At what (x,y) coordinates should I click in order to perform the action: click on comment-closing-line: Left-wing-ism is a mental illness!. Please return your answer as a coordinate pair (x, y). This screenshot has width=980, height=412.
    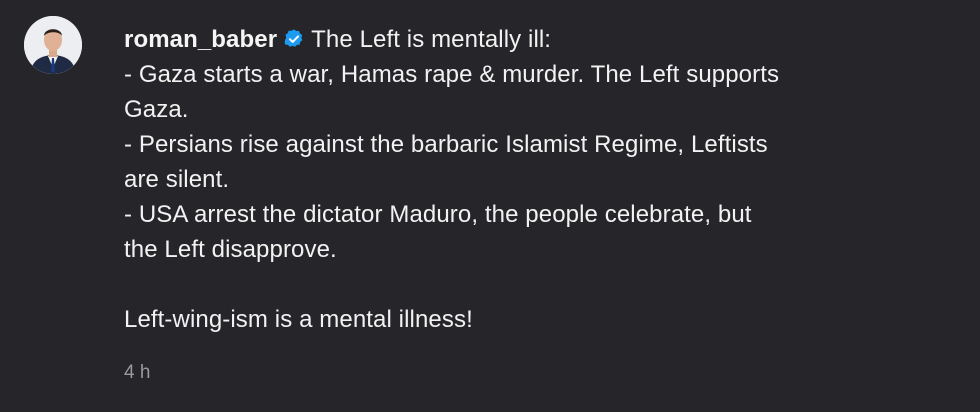
    Looking at the image, I should click on (298, 319).